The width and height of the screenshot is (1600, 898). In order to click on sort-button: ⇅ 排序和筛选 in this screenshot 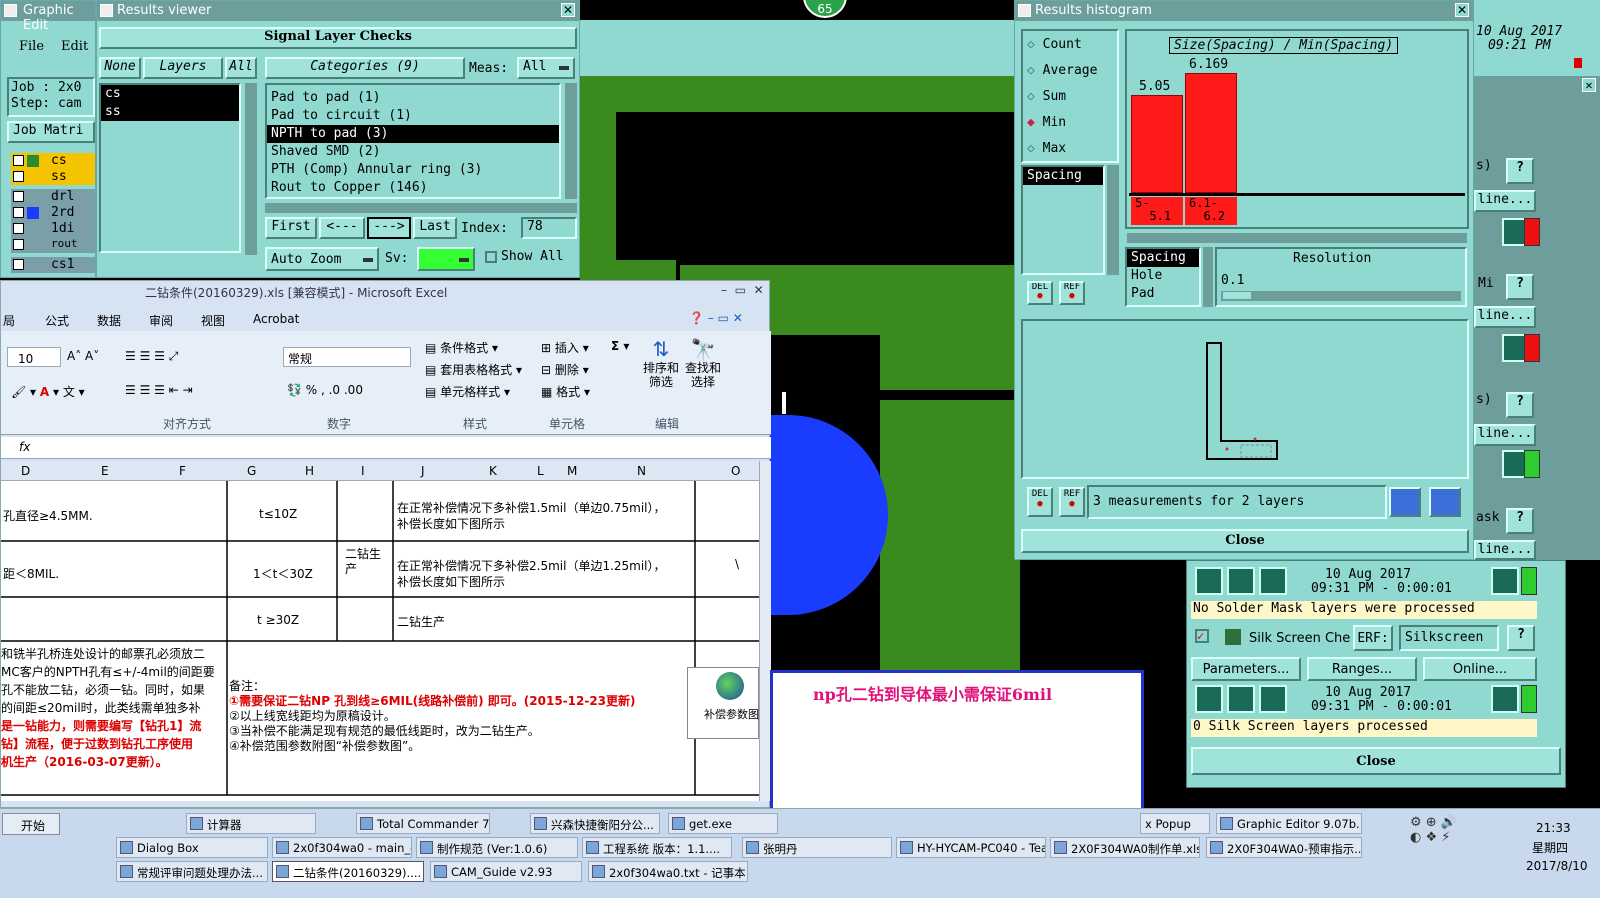, I will do `click(661, 363)`.